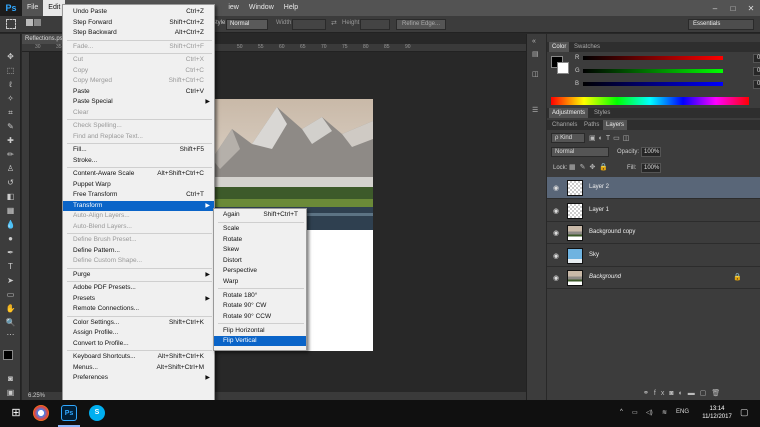 The image size is (760, 427). What do you see at coordinates (650, 101) in the screenshot?
I see `color-ramp` at bounding box center [650, 101].